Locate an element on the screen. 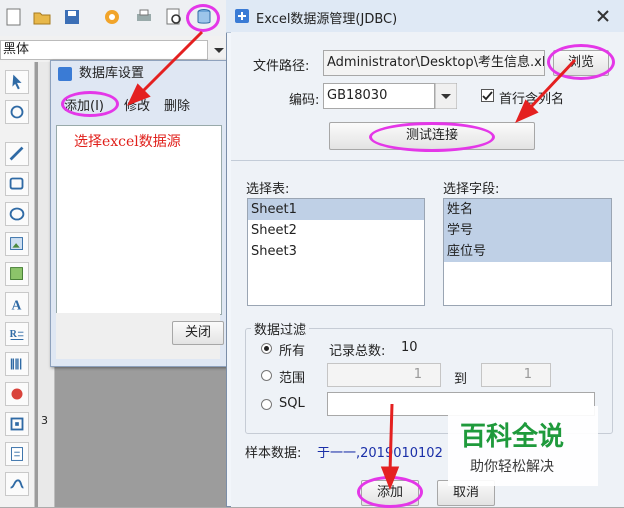  arrow-to-add-button is located at coordinates (391, 438).